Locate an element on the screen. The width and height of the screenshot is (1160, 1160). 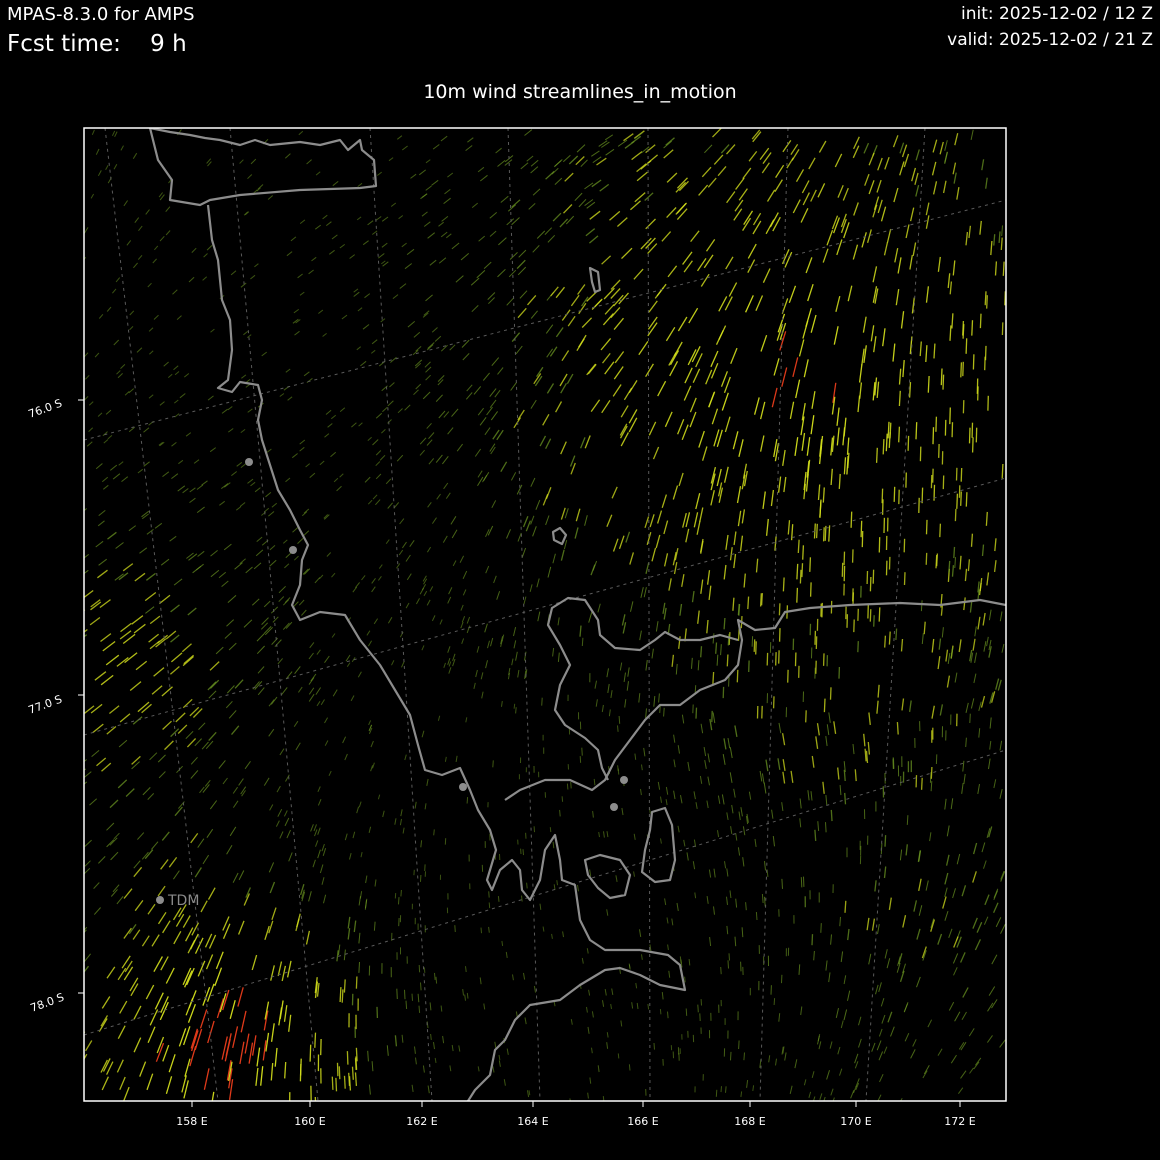
lat-ticks is located at coordinates (81, 696).